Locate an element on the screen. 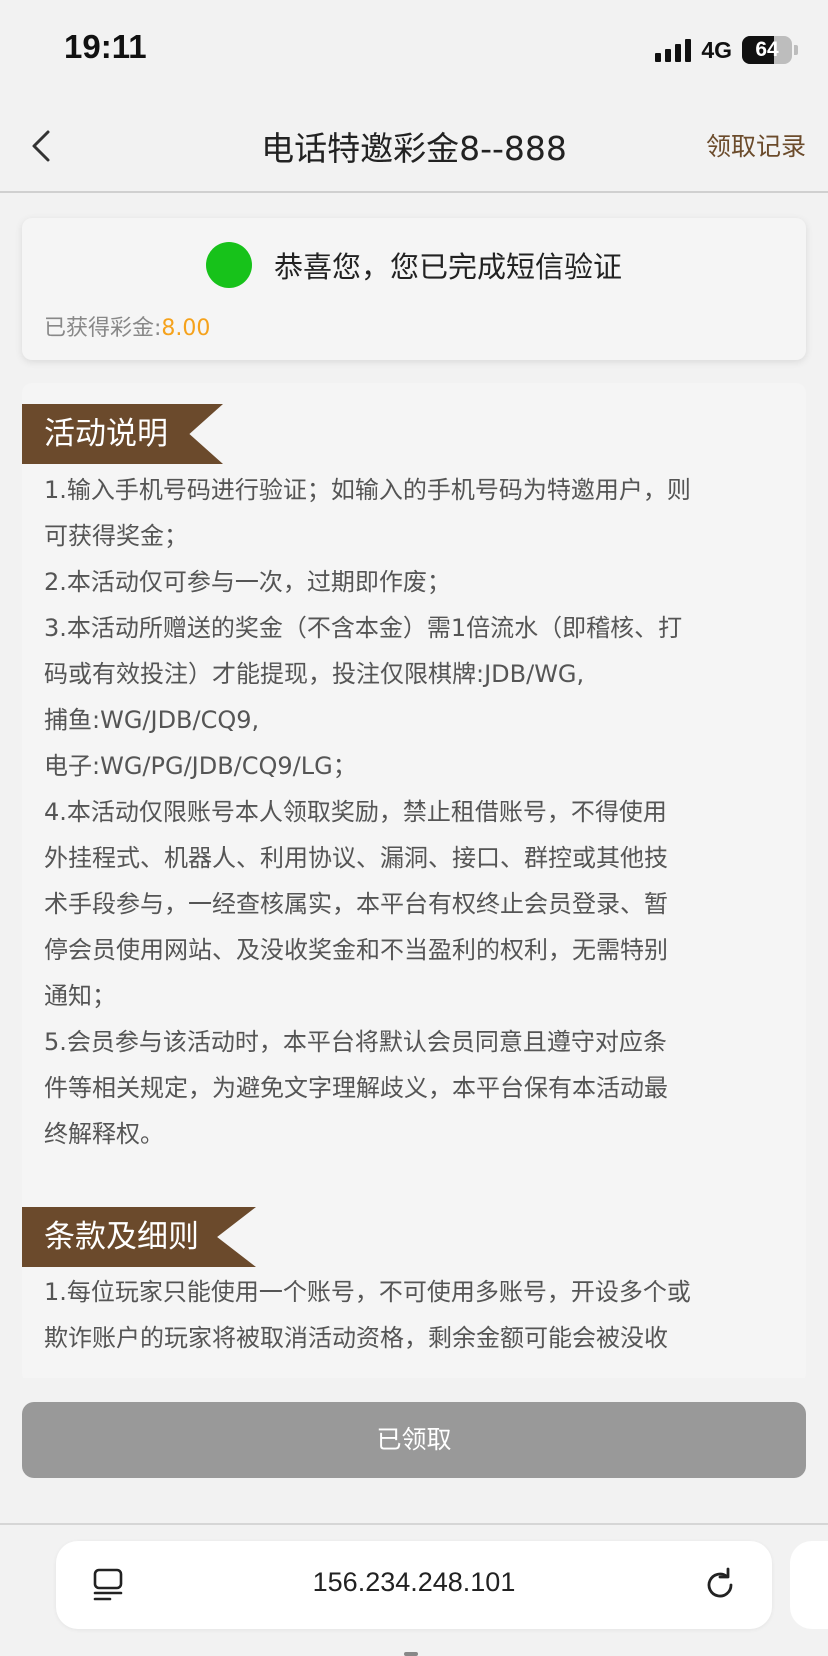 Image resolution: width=828 pixels, height=1656 pixels. address-bar: 156.234.248.101 is located at coordinates (414, 1585).